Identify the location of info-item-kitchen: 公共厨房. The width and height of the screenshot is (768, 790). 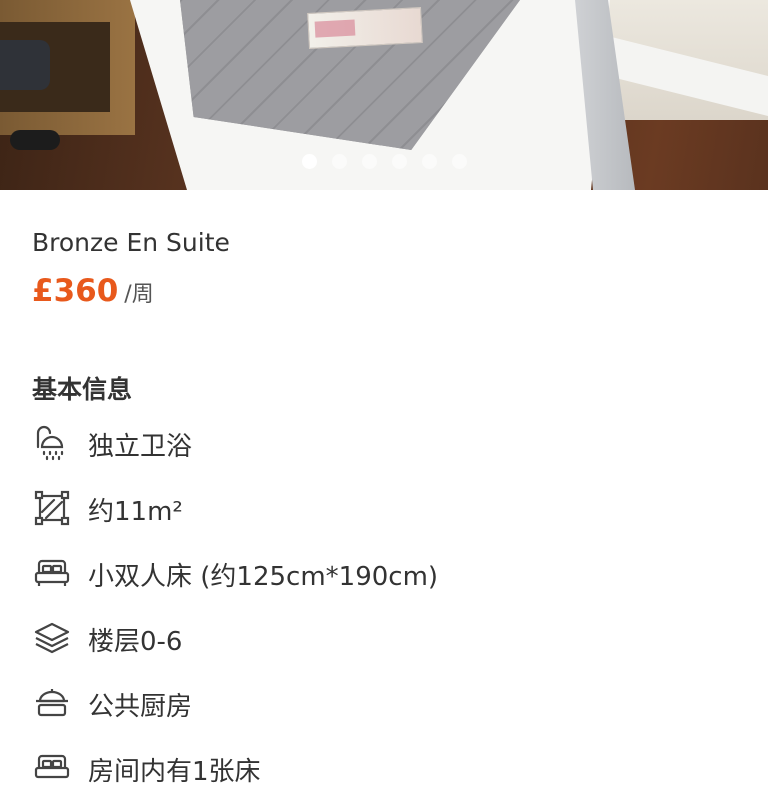
(392, 703).